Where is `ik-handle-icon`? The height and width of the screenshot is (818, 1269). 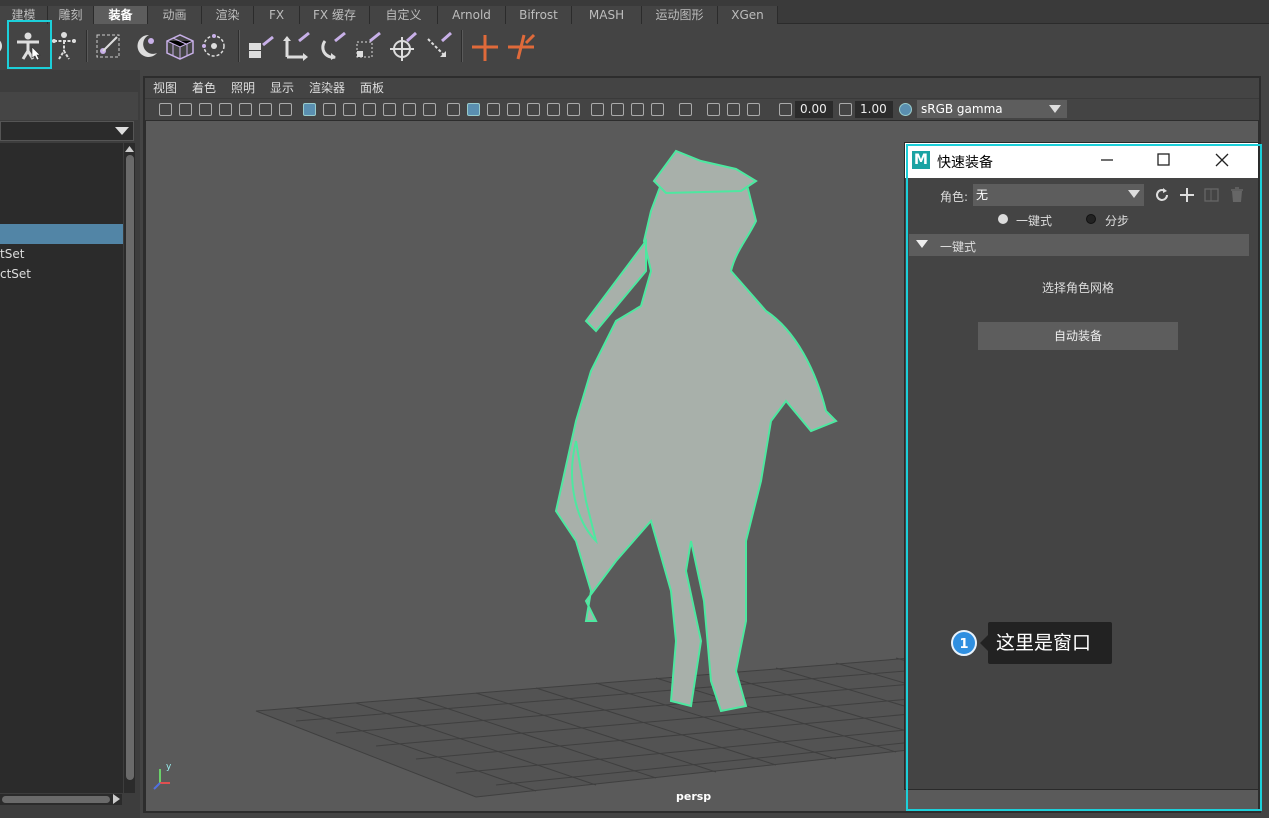
ik-handle-icon is located at coordinates (485, 46).